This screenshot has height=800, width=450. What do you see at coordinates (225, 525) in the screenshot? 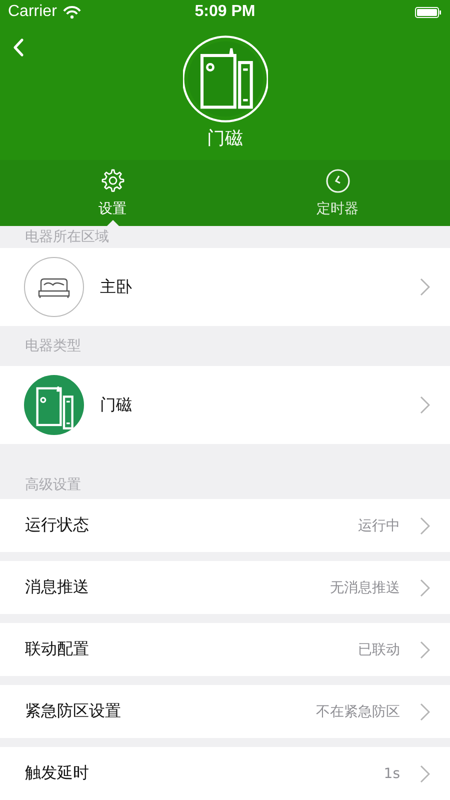
I see `list-row: 运行状态 运行中` at bounding box center [225, 525].